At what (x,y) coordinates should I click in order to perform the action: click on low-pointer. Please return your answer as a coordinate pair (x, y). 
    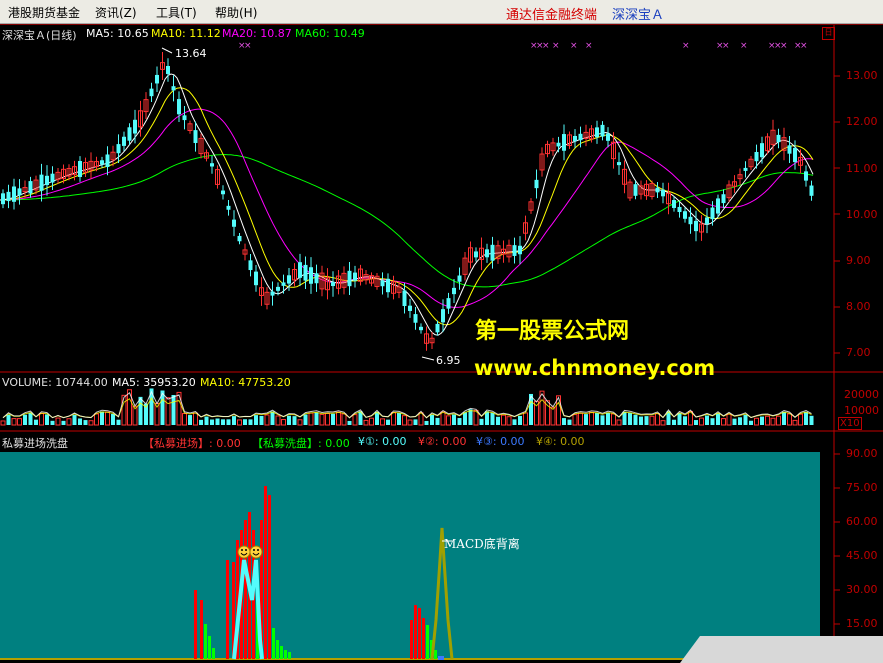
    Looking at the image, I should click on (428, 358).